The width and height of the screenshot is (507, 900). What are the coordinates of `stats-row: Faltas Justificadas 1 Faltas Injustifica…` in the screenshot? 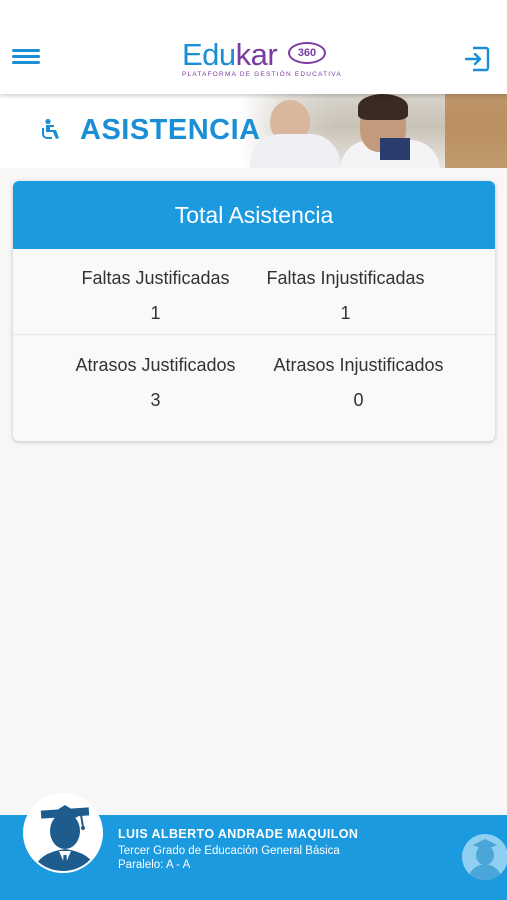 It's located at (254, 292).